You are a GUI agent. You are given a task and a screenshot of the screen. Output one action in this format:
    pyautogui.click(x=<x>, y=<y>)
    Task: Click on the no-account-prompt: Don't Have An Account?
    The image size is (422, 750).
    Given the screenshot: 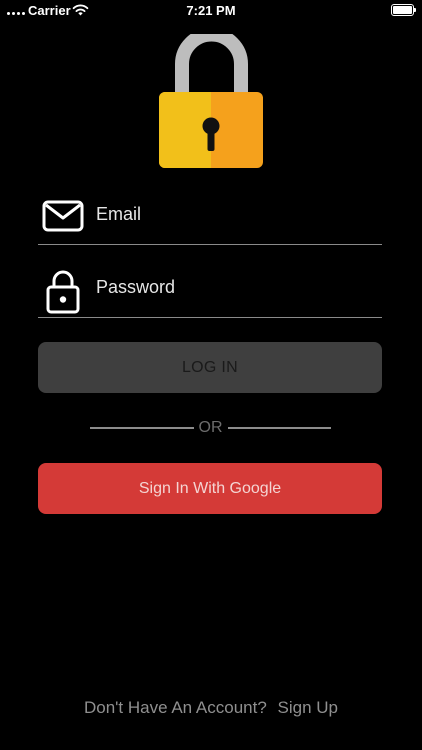 What is the action you would take?
    pyautogui.click(x=175, y=707)
    